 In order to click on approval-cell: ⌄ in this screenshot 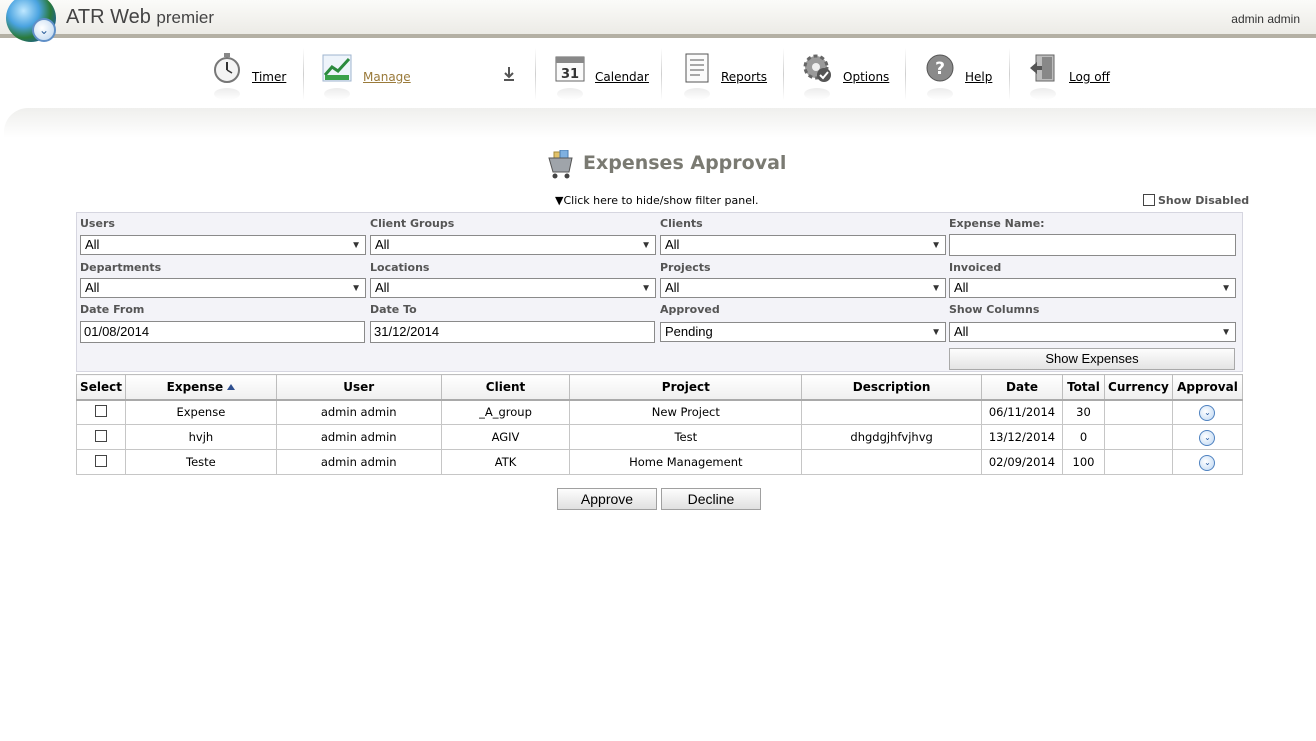, I will do `click(1207, 412)`.